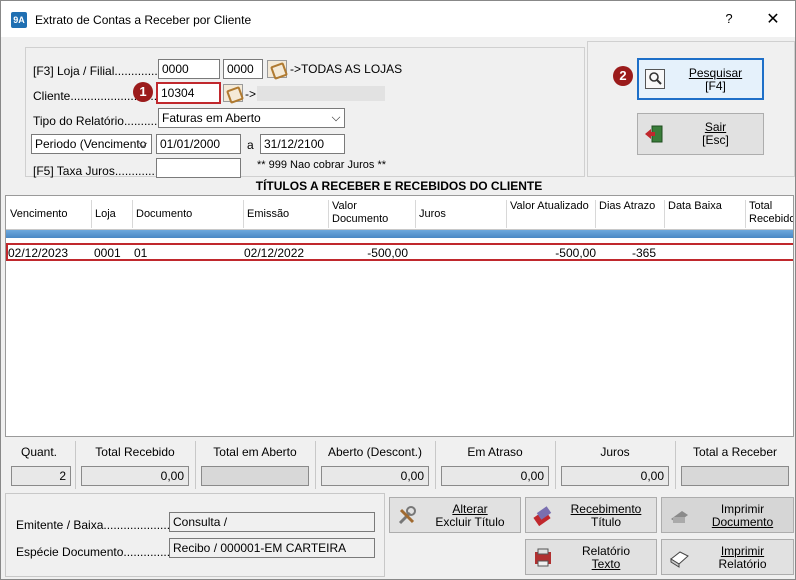 Image resolution: width=796 pixels, height=580 pixels. Describe the element at coordinates (654, 134) in the screenshot. I see `exit-door-icon` at that location.